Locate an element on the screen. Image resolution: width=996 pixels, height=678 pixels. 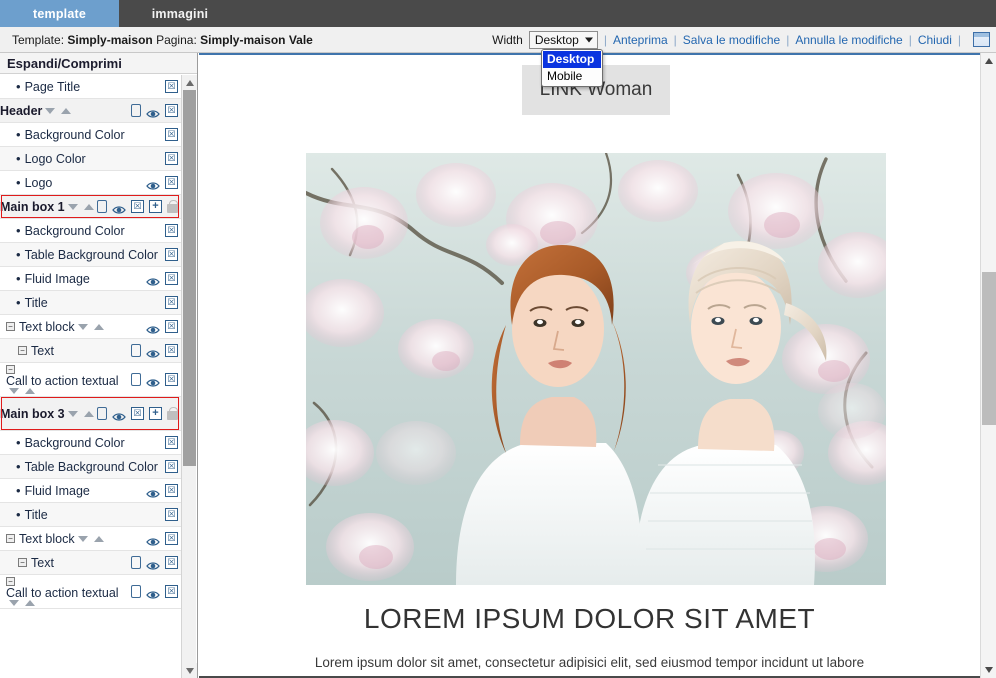
sidebar-scroll-down-button is located at coordinates (189, 670).